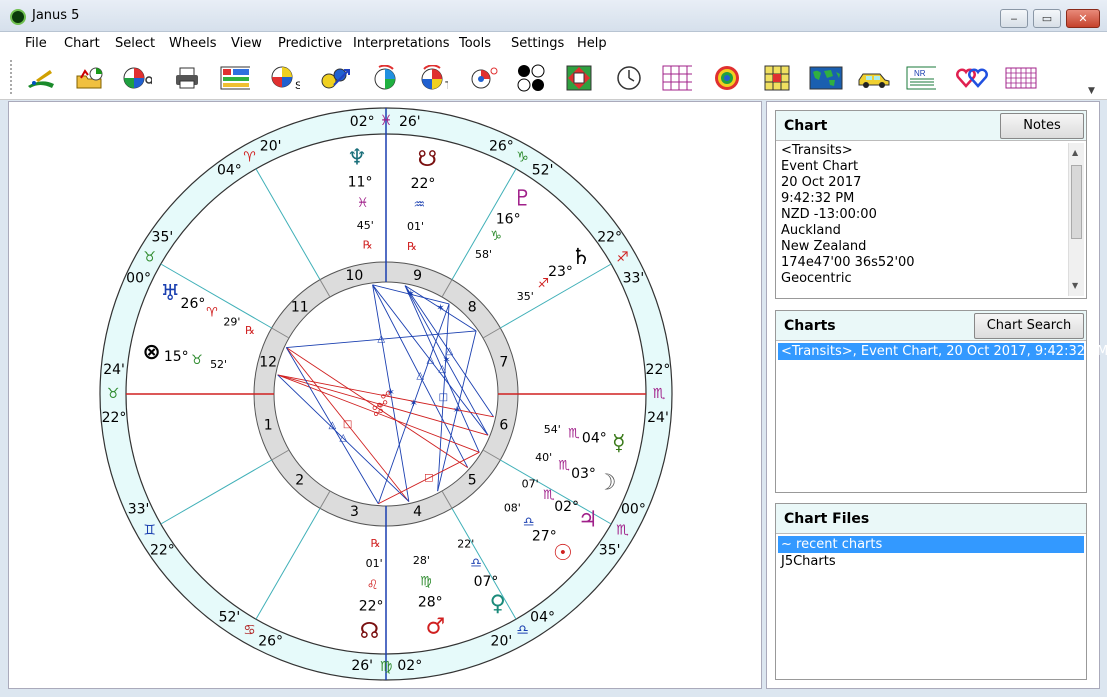  I want to click on planet-sign-glyph: ♍, so click(426, 581).